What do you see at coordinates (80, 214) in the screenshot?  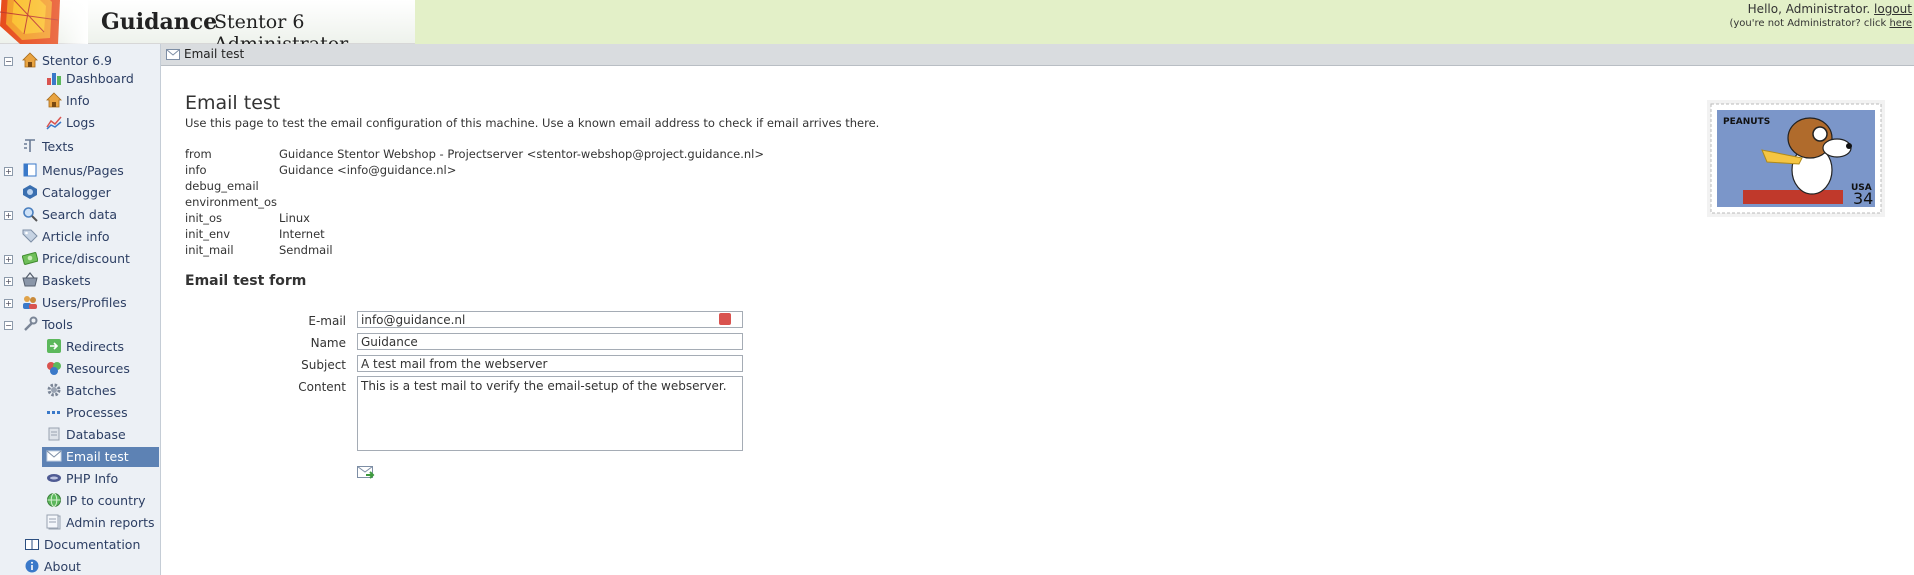 I see `sidebar-item-label: Search data` at bounding box center [80, 214].